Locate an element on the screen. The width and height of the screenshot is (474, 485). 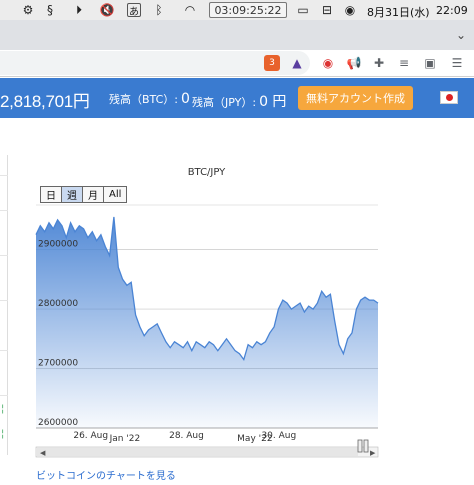
navigator-right-arrow: ▶ is located at coordinates (373, 453).